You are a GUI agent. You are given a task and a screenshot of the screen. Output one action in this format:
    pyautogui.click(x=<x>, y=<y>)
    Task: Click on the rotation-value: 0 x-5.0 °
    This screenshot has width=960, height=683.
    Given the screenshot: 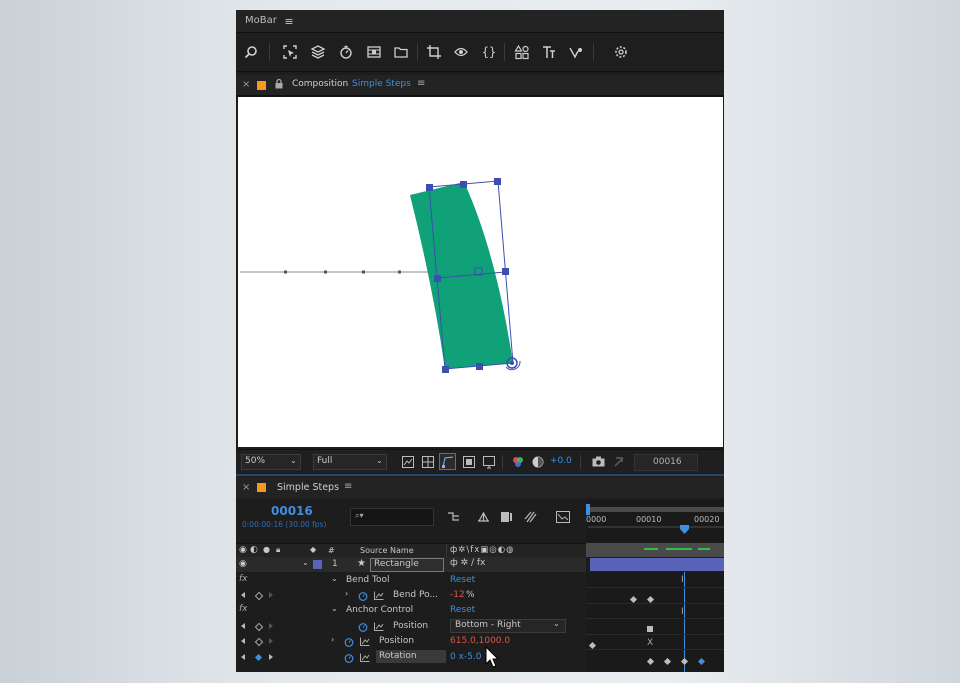 What is the action you would take?
    pyautogui.click(x=469, y=657)
    